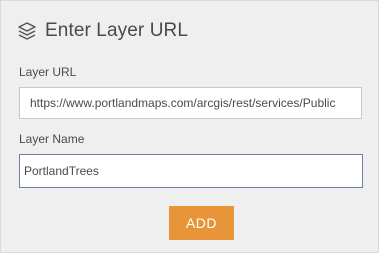  I want to click on layer-name-label: Layer Name, so click(52, 139).